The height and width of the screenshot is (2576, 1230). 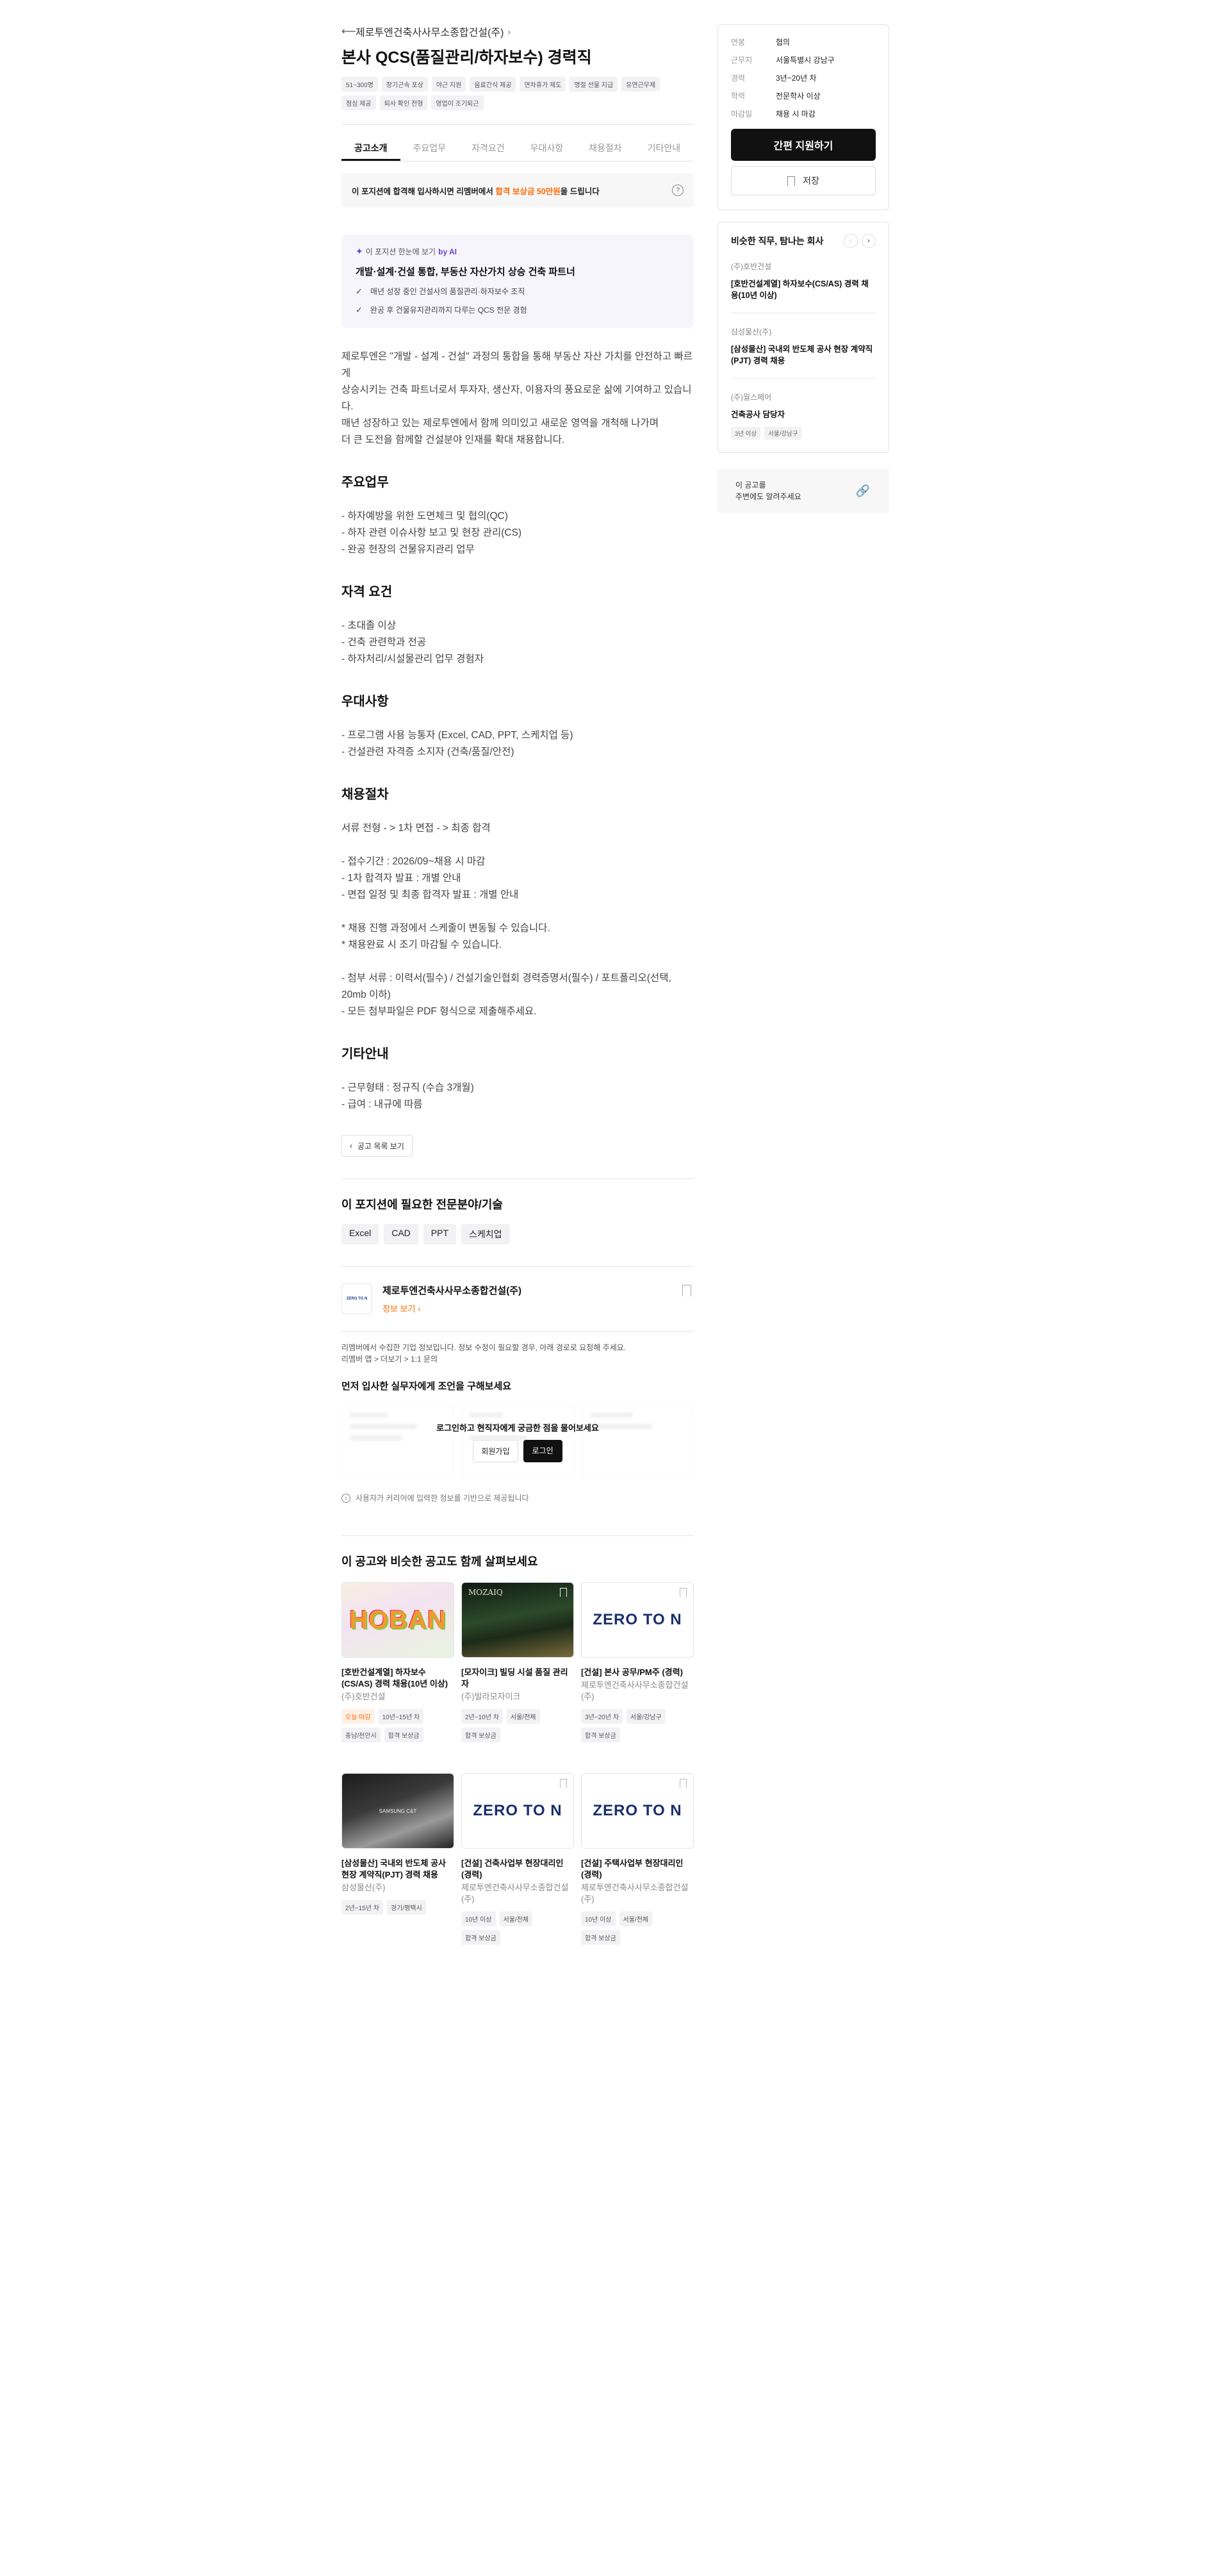 I want to click on company-name: 제로투엔건축사사무소종합건설(주), so click(x=430, y=31).